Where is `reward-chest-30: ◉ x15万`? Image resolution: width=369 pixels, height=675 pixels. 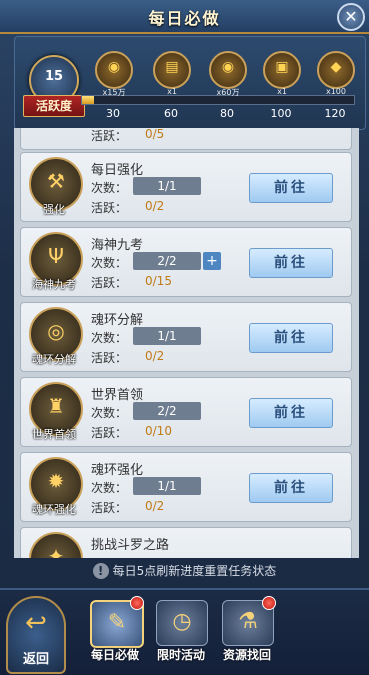 reward-chest-30: ◉ x15万 is located at coordinates (114, 74).